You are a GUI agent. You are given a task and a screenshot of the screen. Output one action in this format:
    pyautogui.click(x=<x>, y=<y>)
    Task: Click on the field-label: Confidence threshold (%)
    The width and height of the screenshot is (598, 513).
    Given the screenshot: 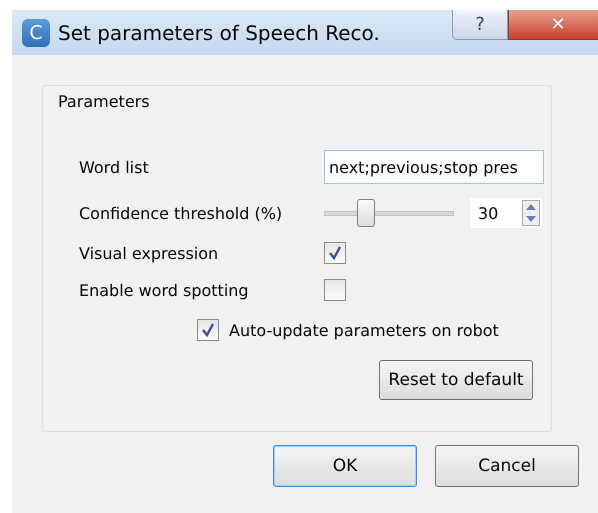 What is the action you would take?
    pyautogui.click(x=181, y=213)
    